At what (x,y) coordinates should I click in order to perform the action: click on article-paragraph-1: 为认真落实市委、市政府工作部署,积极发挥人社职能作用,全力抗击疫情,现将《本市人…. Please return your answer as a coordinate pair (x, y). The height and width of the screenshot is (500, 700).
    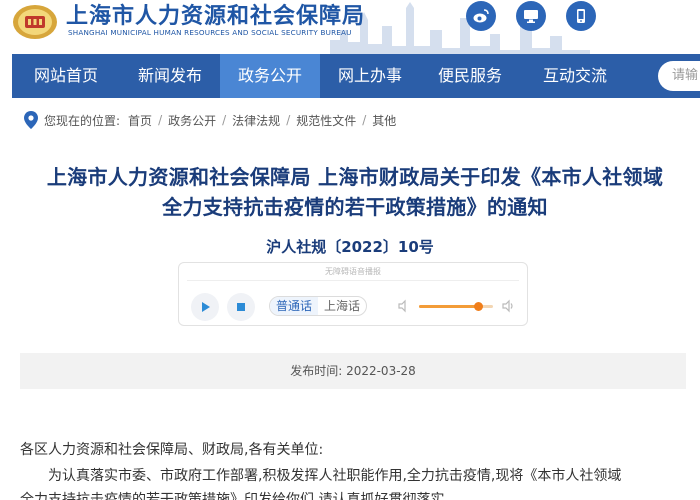
    Looking at the image, I should click on (335, 476).